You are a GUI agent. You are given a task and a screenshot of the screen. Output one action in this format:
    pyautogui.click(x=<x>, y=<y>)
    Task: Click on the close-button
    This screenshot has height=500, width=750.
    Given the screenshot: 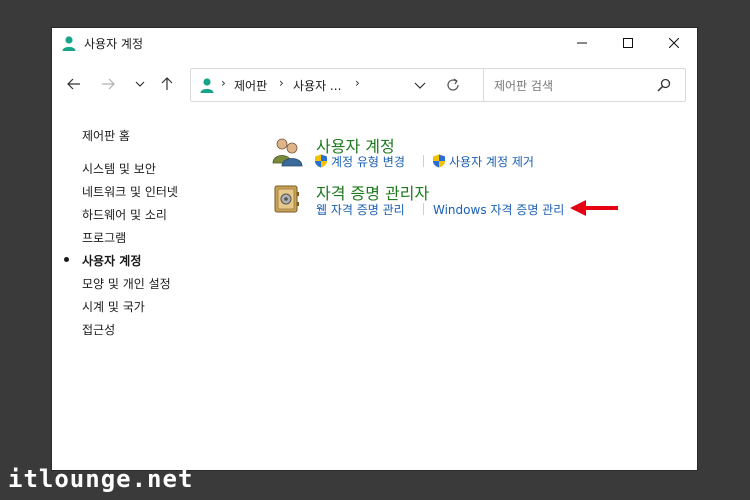 What is the action you would take?
    pyautogui.click(x=674, y=43)
    